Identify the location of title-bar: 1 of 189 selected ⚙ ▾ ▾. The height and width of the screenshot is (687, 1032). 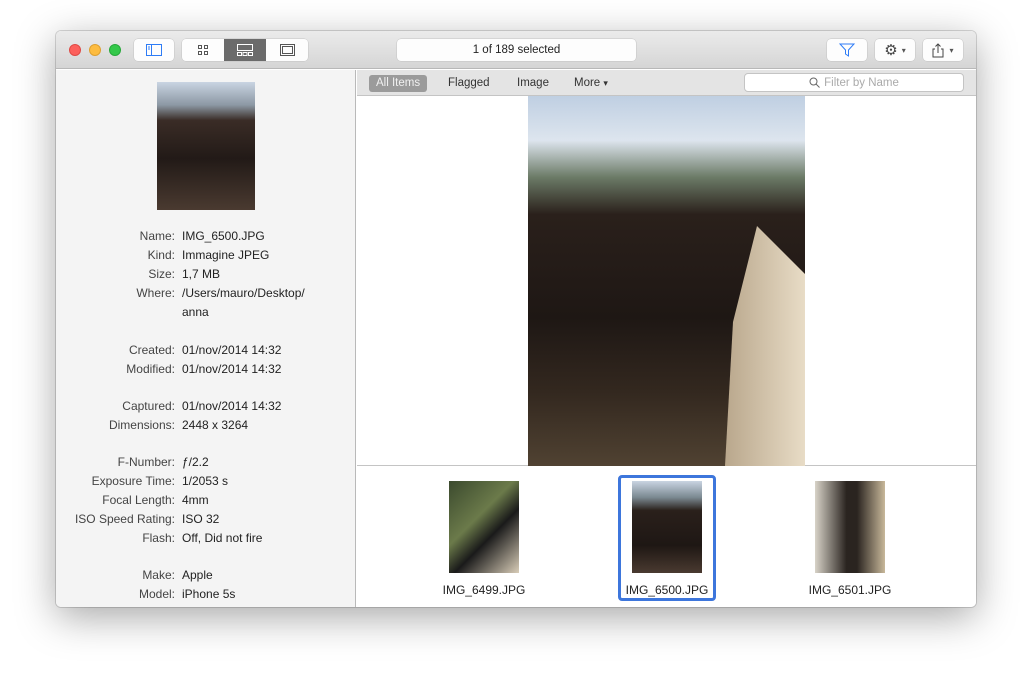
(516, 50).